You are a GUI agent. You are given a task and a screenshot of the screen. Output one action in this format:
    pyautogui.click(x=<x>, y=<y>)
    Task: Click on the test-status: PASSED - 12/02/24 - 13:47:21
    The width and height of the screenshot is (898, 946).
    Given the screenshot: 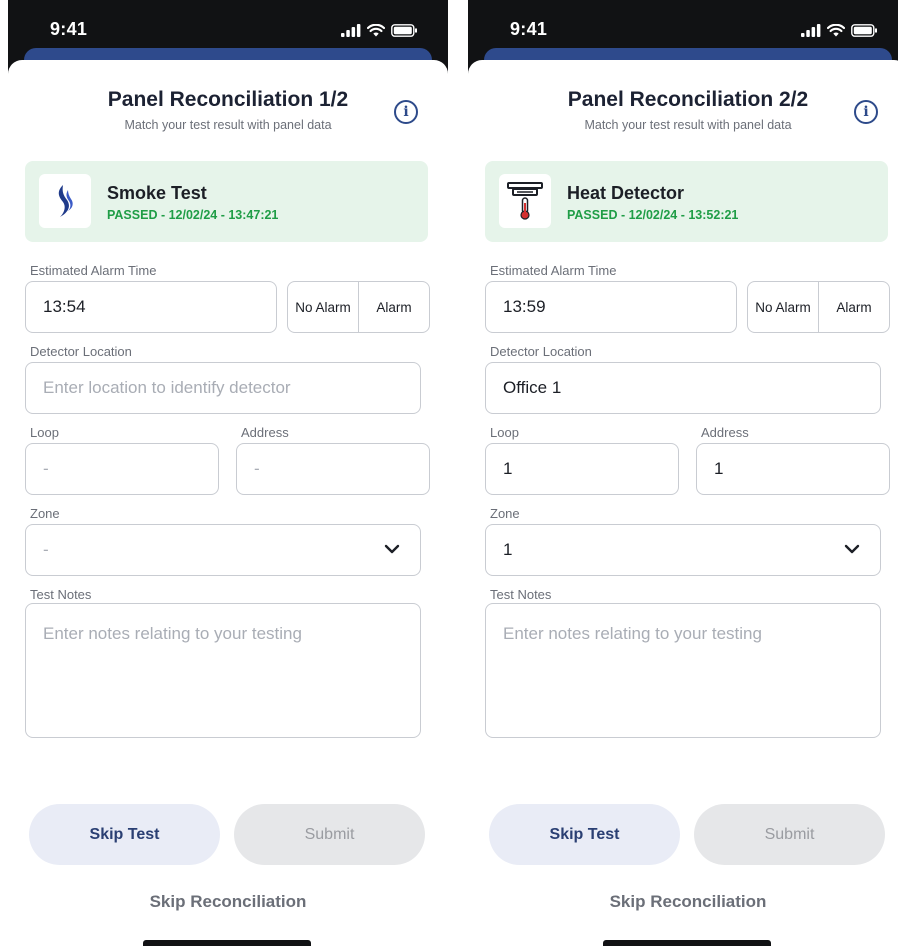 What is the action you would take?
    pyautogui.click(x=193, y=215)
    